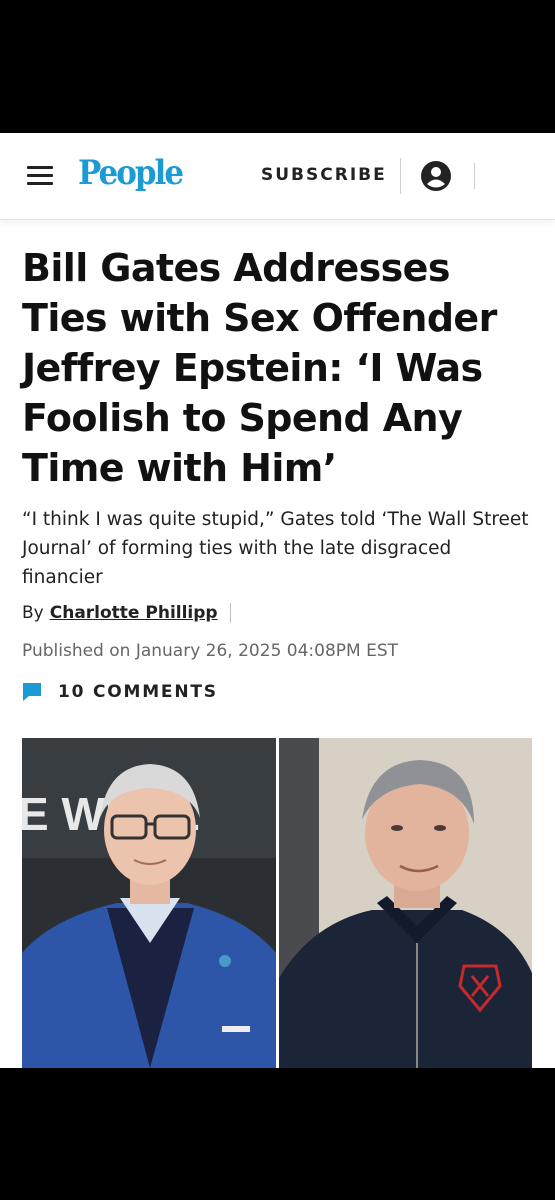 This screenshot has height=1200, width=555. I want to click on byline-divider, so click(230, 613).